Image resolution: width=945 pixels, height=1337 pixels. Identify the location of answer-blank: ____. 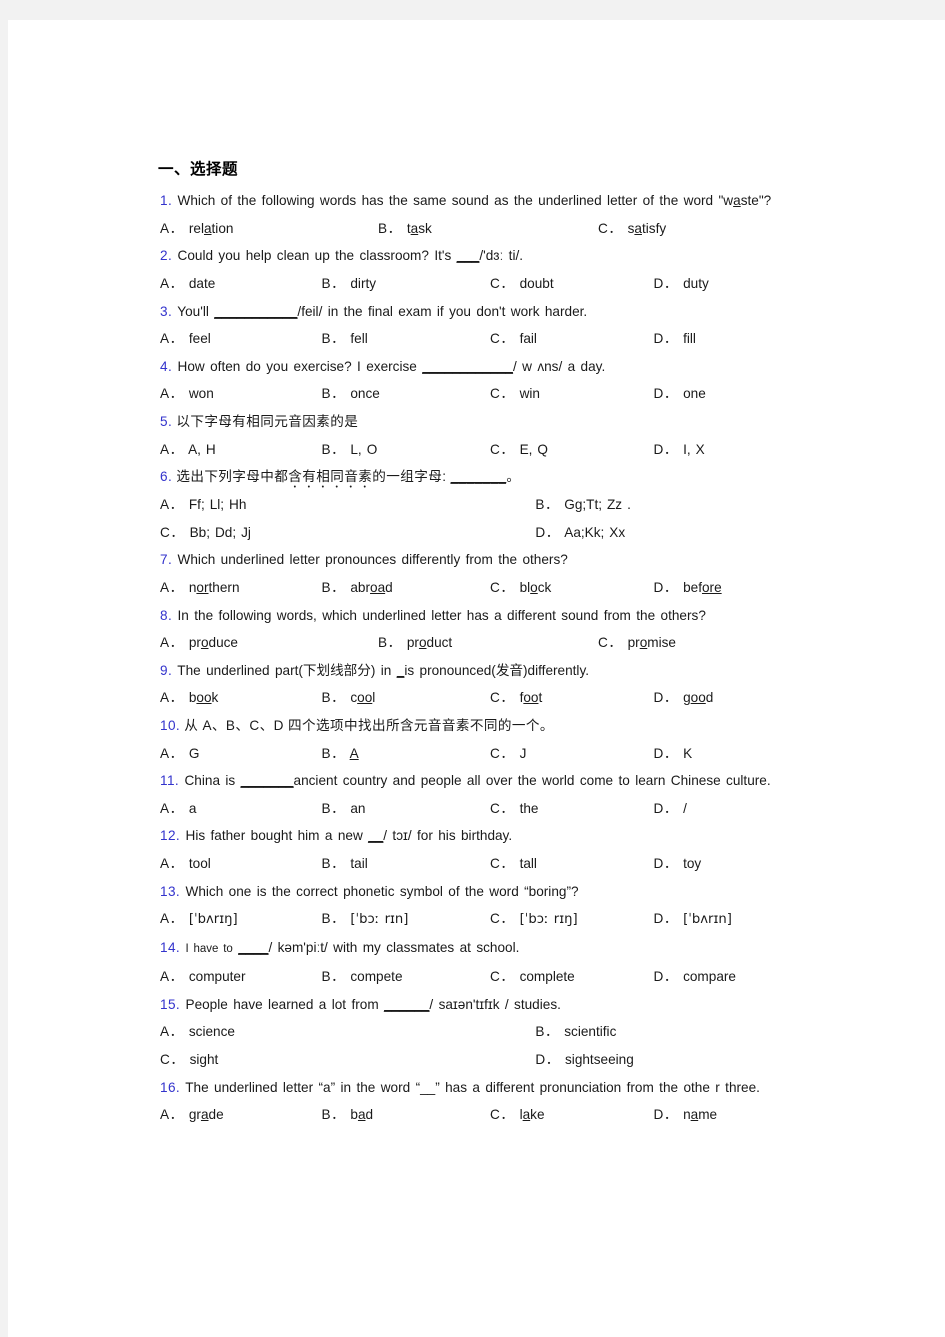
(253, 947).